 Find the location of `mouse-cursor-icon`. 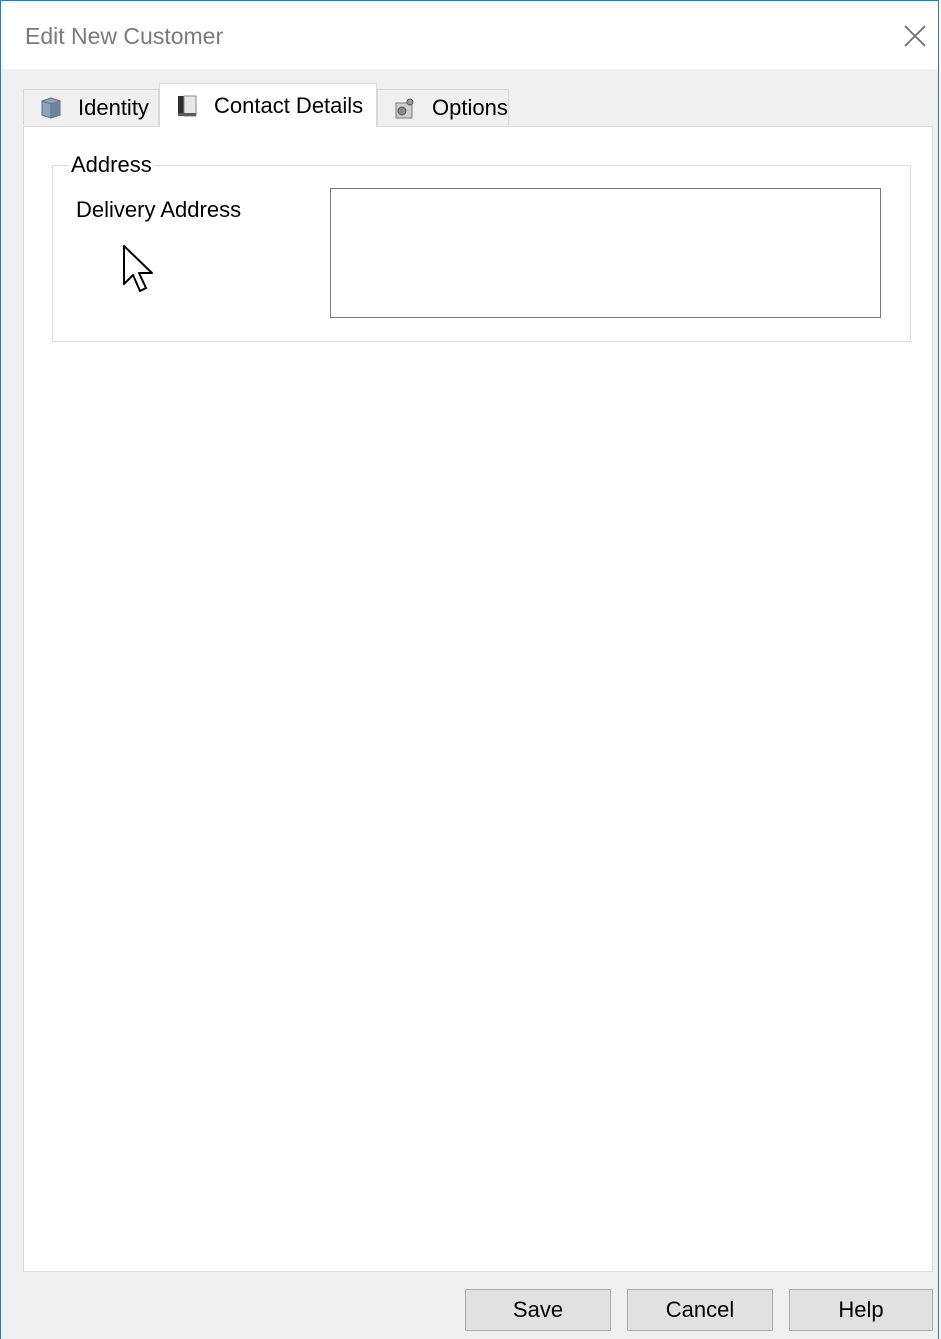

mouse-cursor-icon is located at coordinates (138, 268).